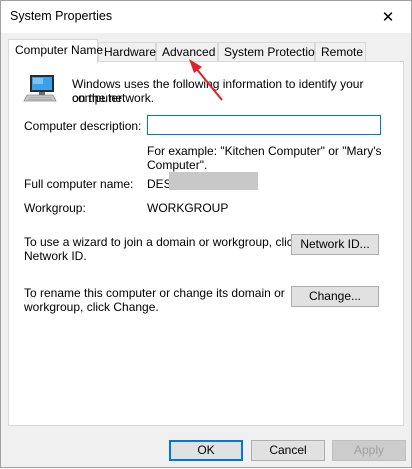 Image resolution: width=412 pixels, height=469 pixels. What do you see at coordinates (127, 52) in the screenshot?
I see `tab-hardware: Hardware` at bounding box center [127, 52].